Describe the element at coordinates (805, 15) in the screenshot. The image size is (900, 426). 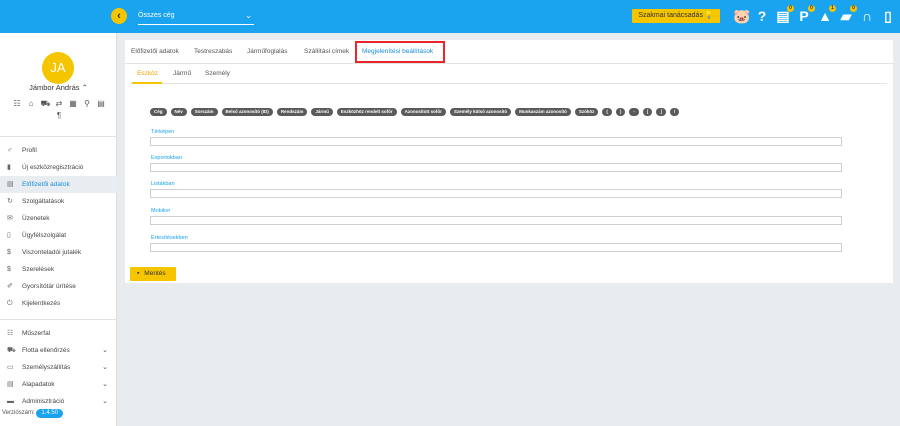
I see `parking-icon: P0` at that location.